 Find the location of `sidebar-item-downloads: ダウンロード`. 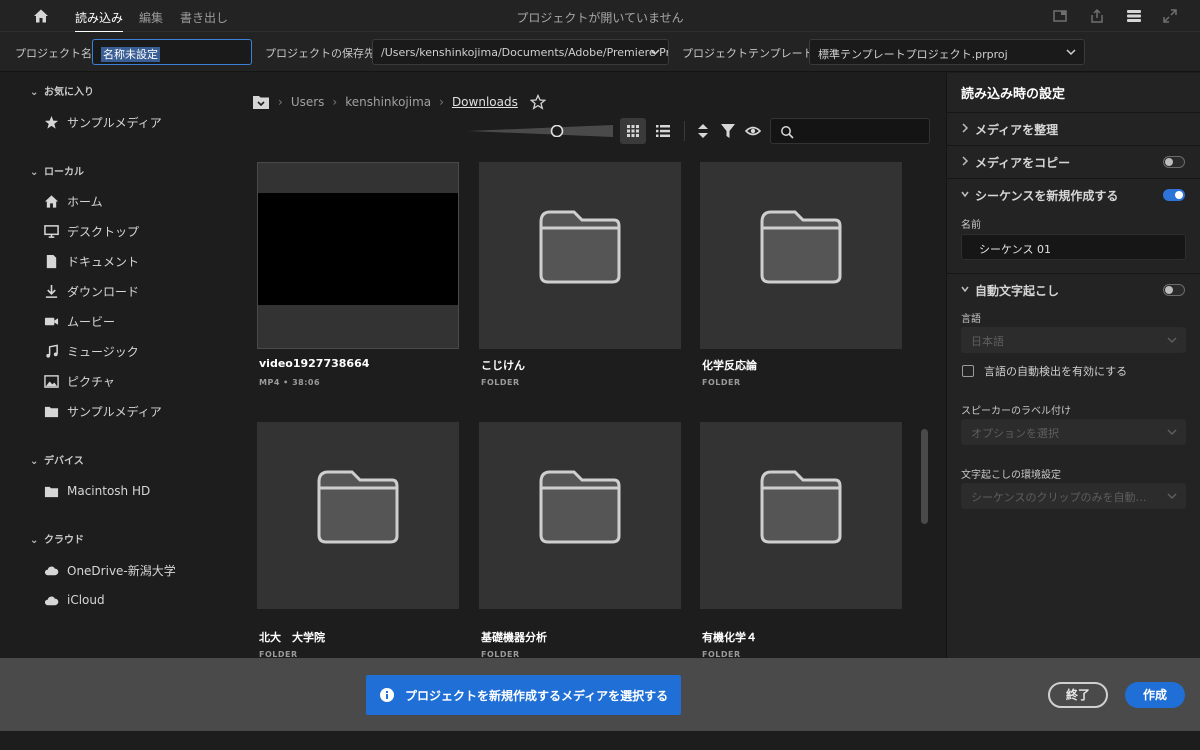

sidebar-item-downloads: ダウンロード is located at coordinates (91, 291).